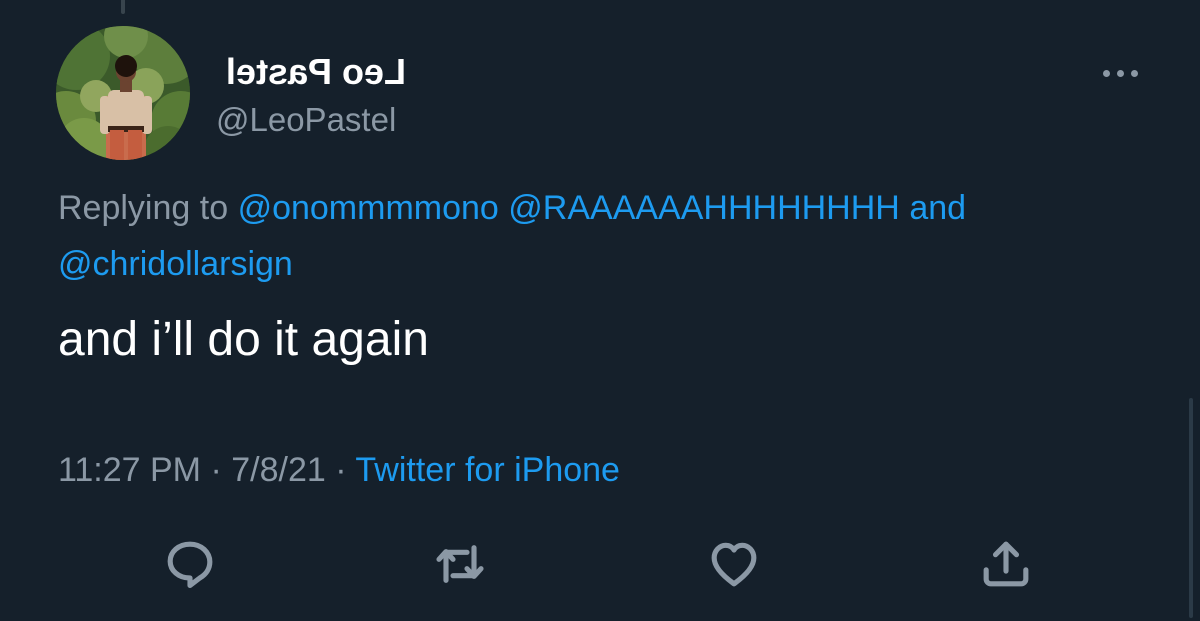  I want to click on user-handle: @LeoPastel, so click(306, 120).